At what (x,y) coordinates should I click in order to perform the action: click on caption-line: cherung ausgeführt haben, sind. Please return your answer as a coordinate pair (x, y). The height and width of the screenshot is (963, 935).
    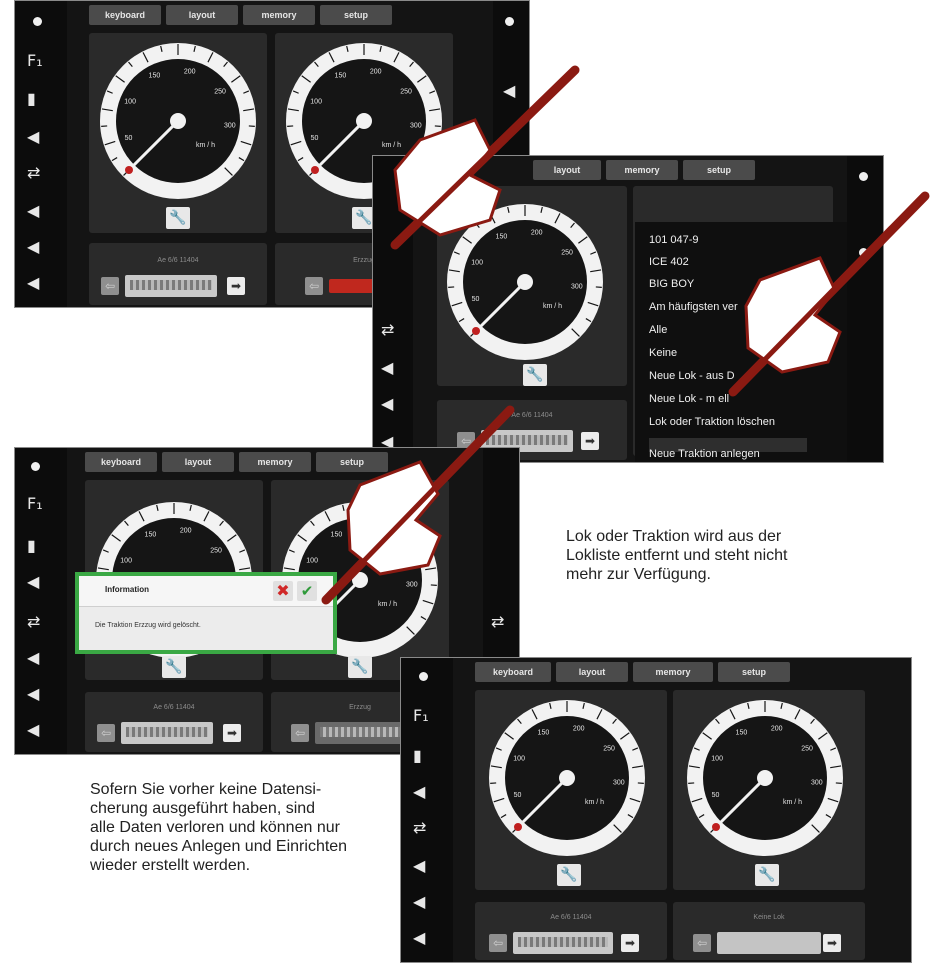
    Looking at the image, I should click on (203, 808).